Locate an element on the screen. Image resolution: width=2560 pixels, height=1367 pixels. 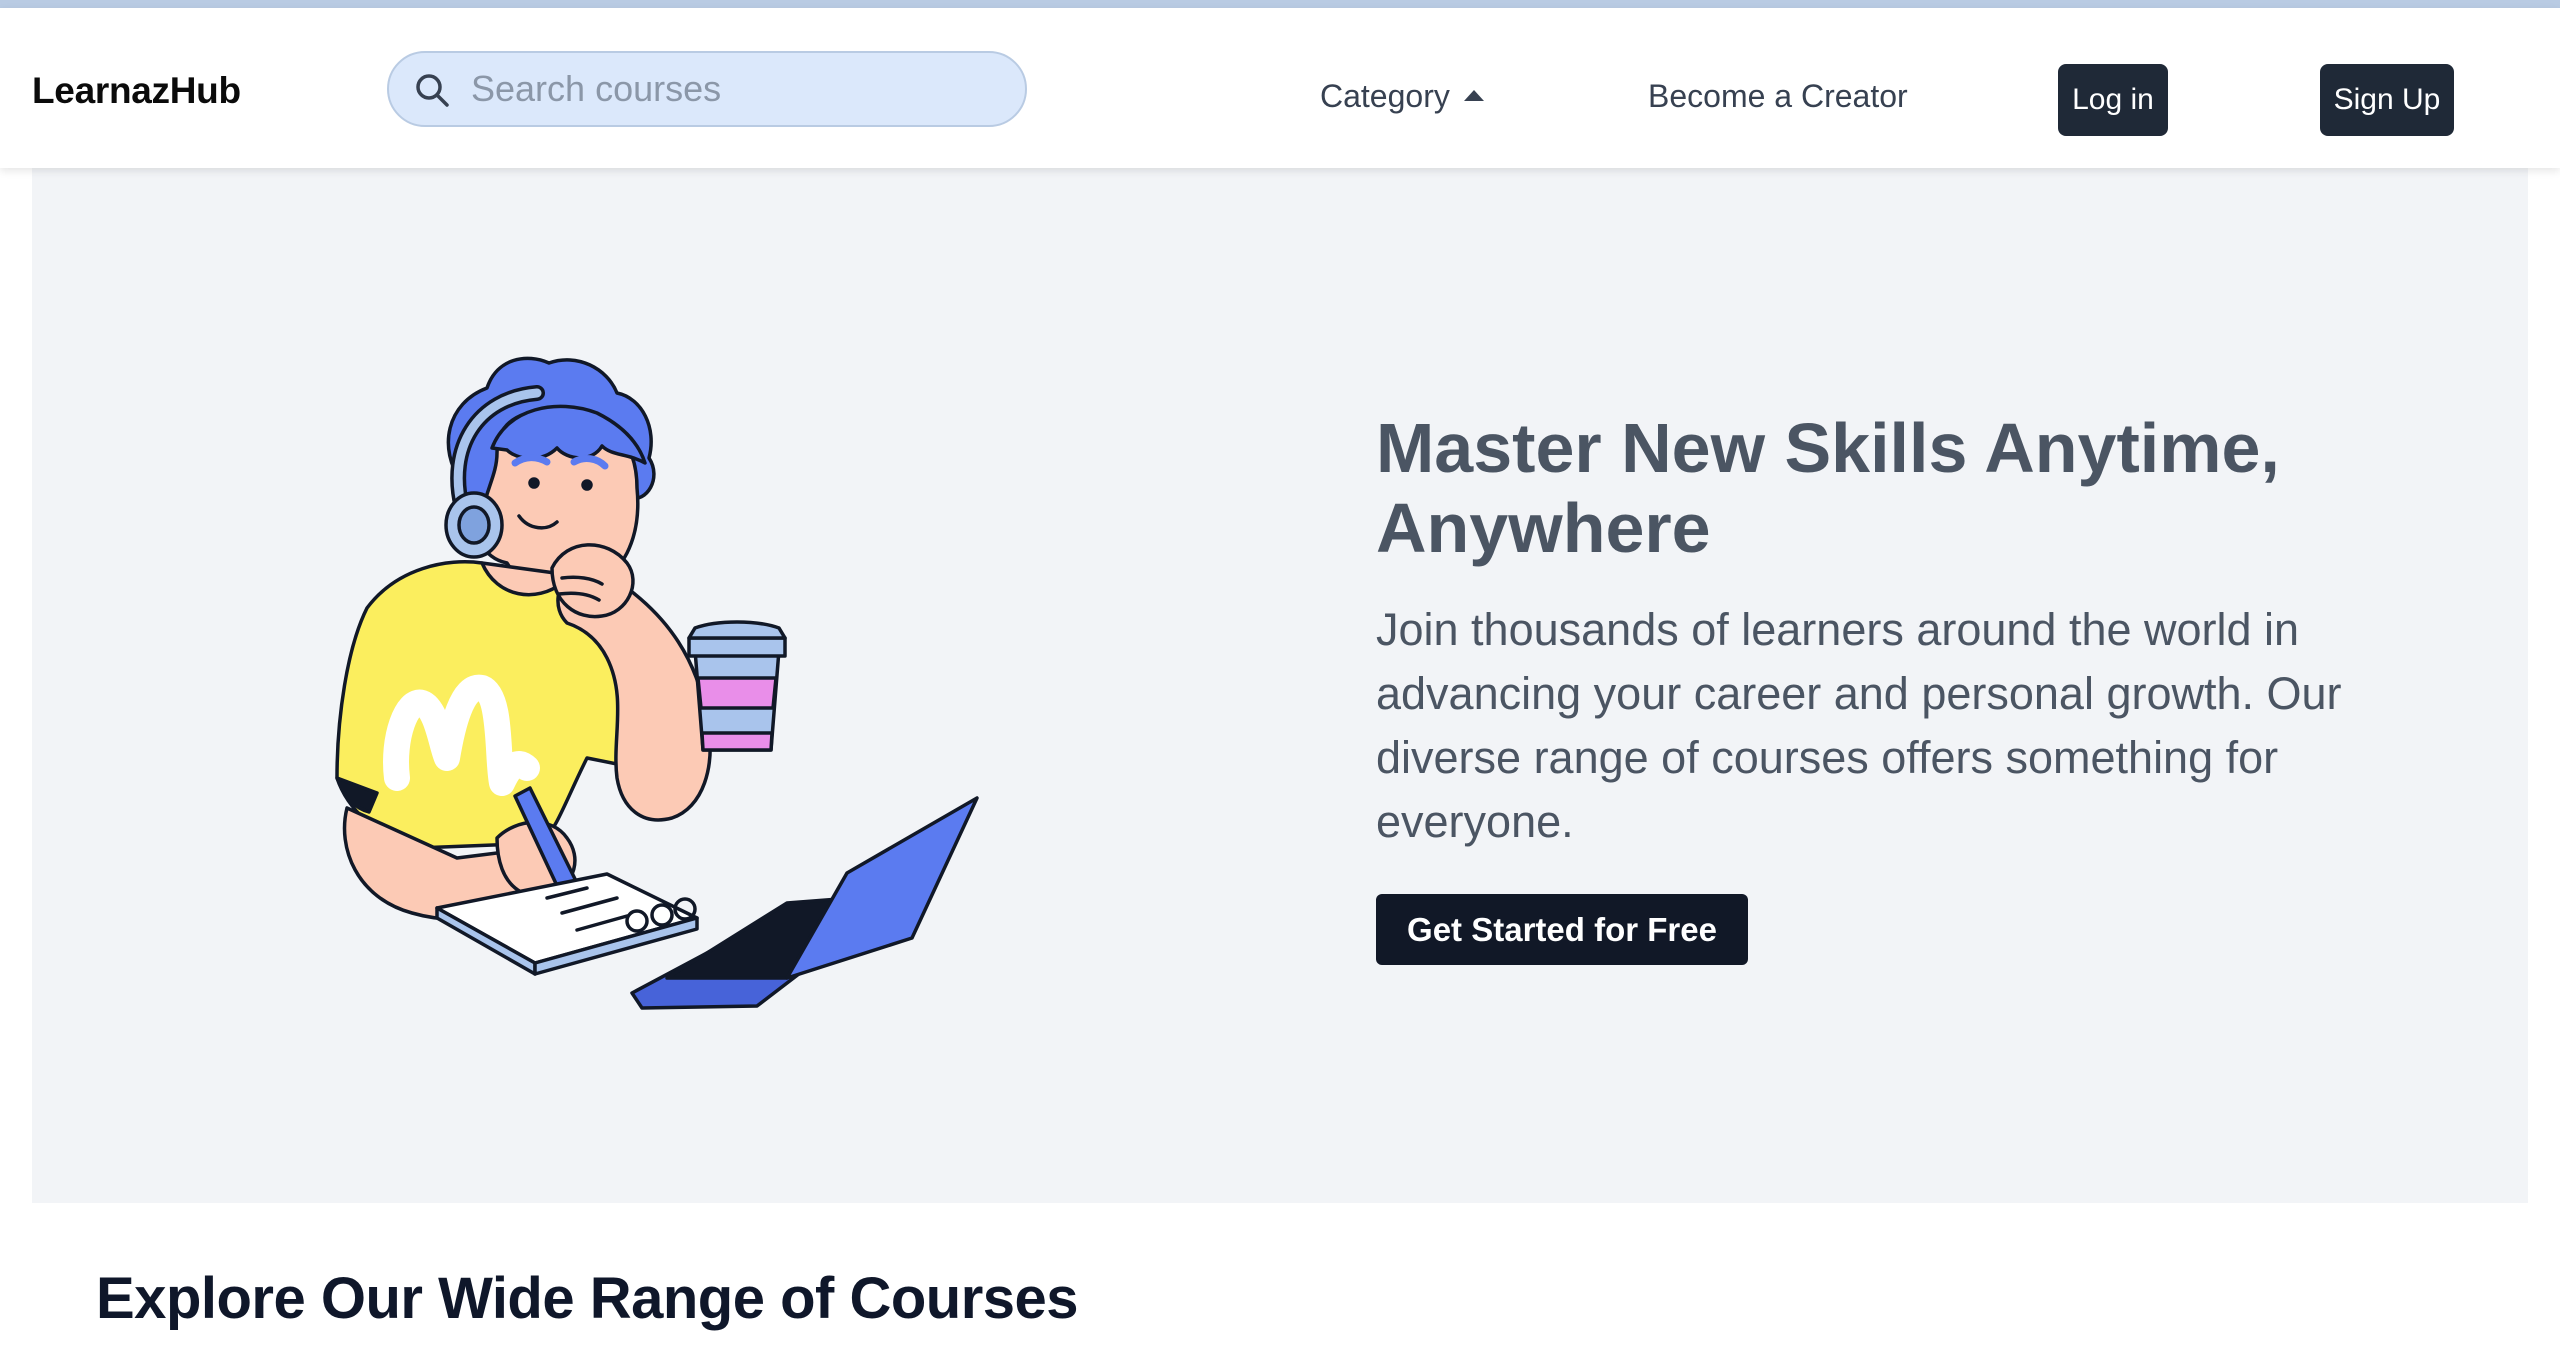
courses-section-title: Explore Our Wide Range of Courses is located at coordinates (587, 1298).